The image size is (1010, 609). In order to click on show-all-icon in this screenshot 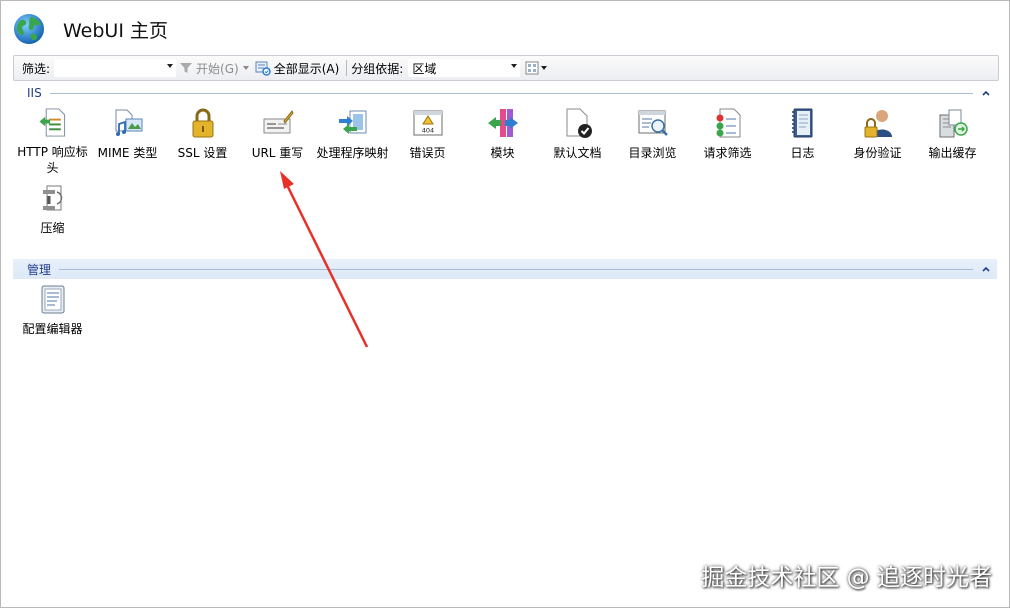, I will do `click(263, 68)`.